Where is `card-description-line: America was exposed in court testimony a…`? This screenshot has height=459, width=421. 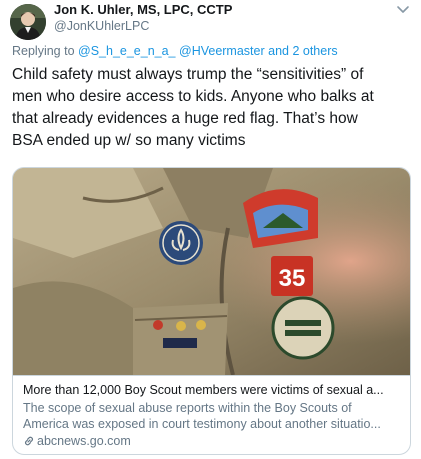 card-description-line: America was exposed in court testimony a… is located at coordinates (202, 424).